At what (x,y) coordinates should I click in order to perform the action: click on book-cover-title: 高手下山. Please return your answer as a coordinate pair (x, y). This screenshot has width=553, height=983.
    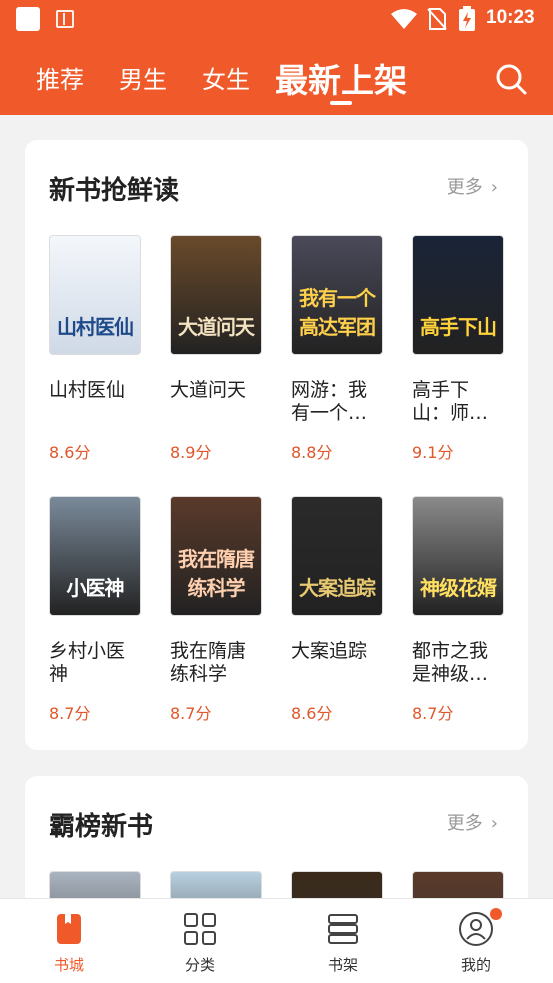
    Looking at the image, I should click on (458, 327).